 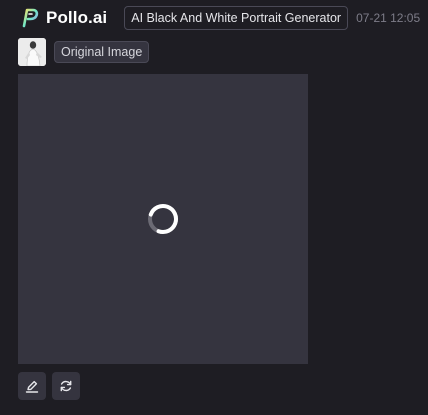 I want to click on edit-pencil-icon, so click(x=32, y=386).